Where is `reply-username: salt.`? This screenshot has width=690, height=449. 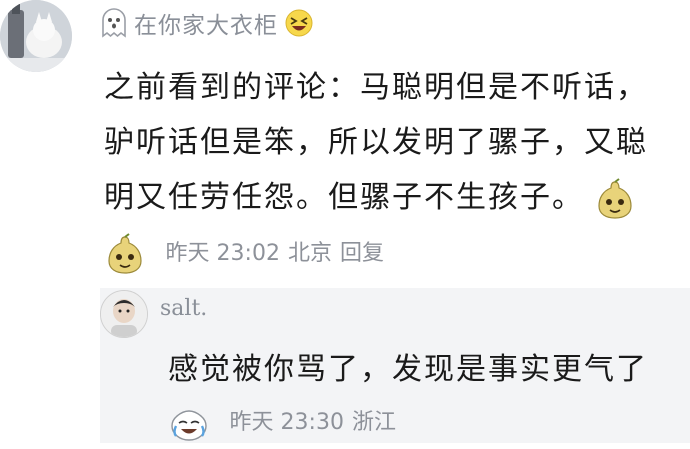
reply-username: salt. is located at coordinates (183, 308).